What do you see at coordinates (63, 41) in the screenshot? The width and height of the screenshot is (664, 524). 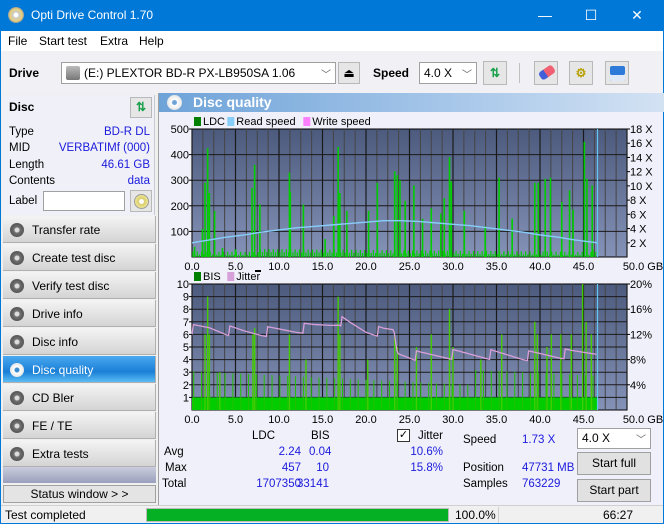 I see `menu-start-test: Start test` at bounding box center [63, 41].